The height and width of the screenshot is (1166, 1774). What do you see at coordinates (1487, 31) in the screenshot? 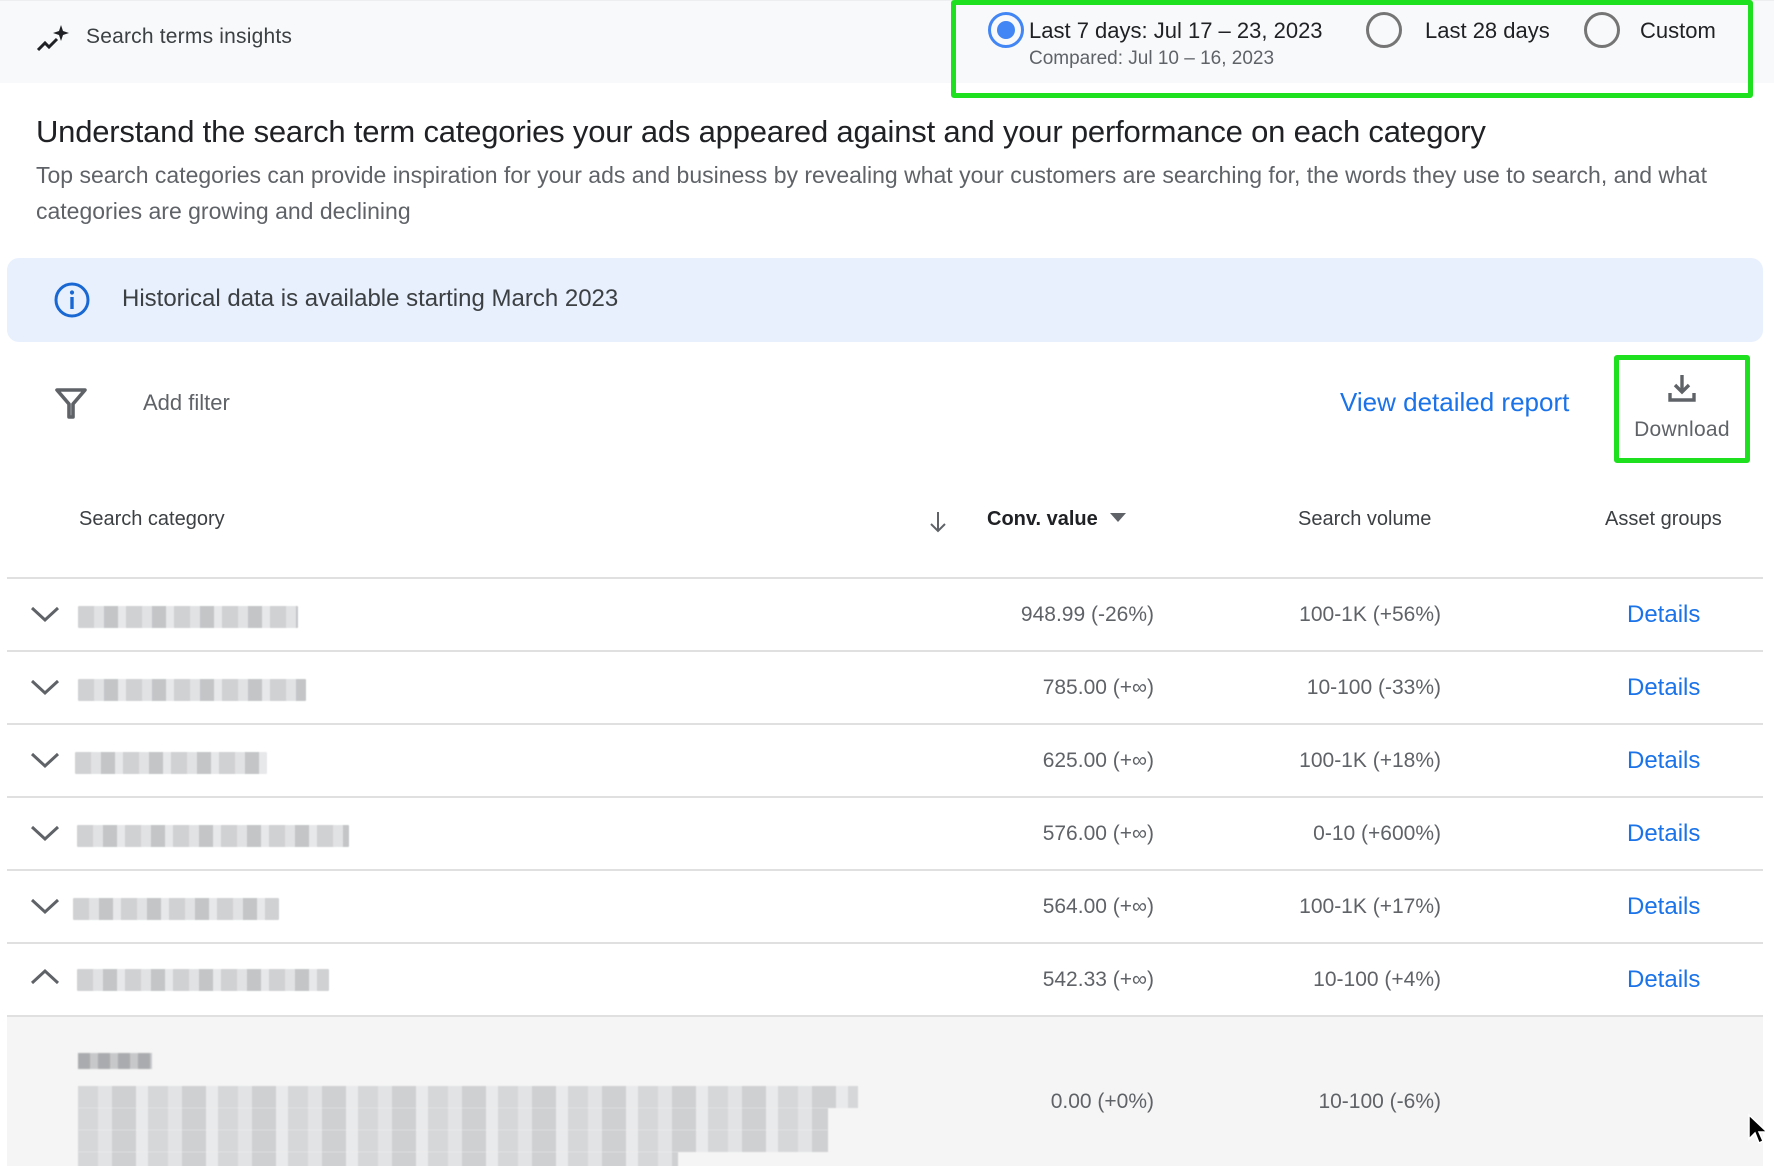
I see `radio-label-last-28-days: Last 28 days` at bounding box center [1487, 31].